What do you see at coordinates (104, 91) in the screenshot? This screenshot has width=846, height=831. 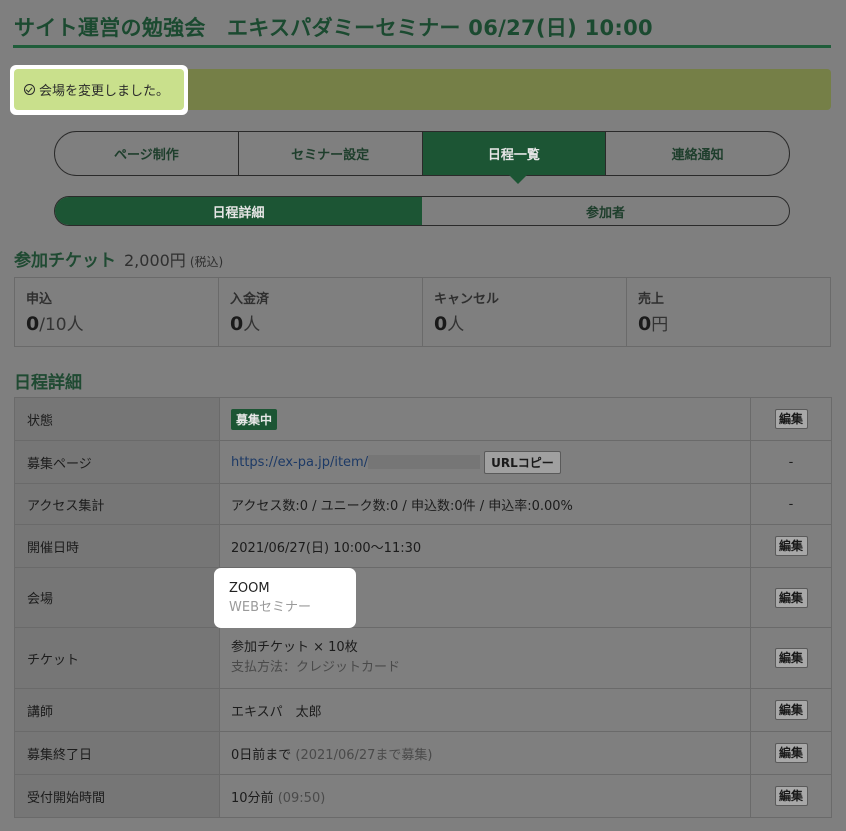 I see `alert-message: 会場を変更しました。` at bounding box center [104, 91].